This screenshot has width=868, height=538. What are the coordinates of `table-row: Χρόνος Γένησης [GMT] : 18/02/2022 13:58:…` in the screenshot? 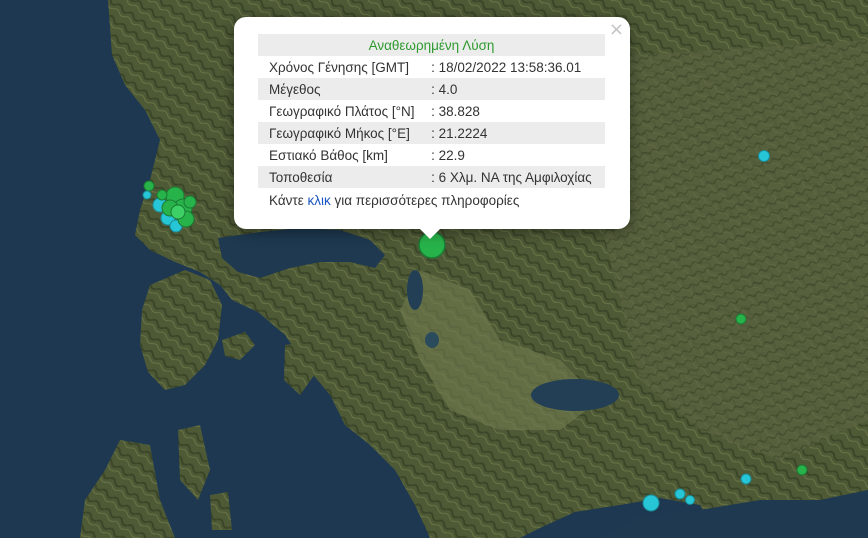 It's located at (431, 67).